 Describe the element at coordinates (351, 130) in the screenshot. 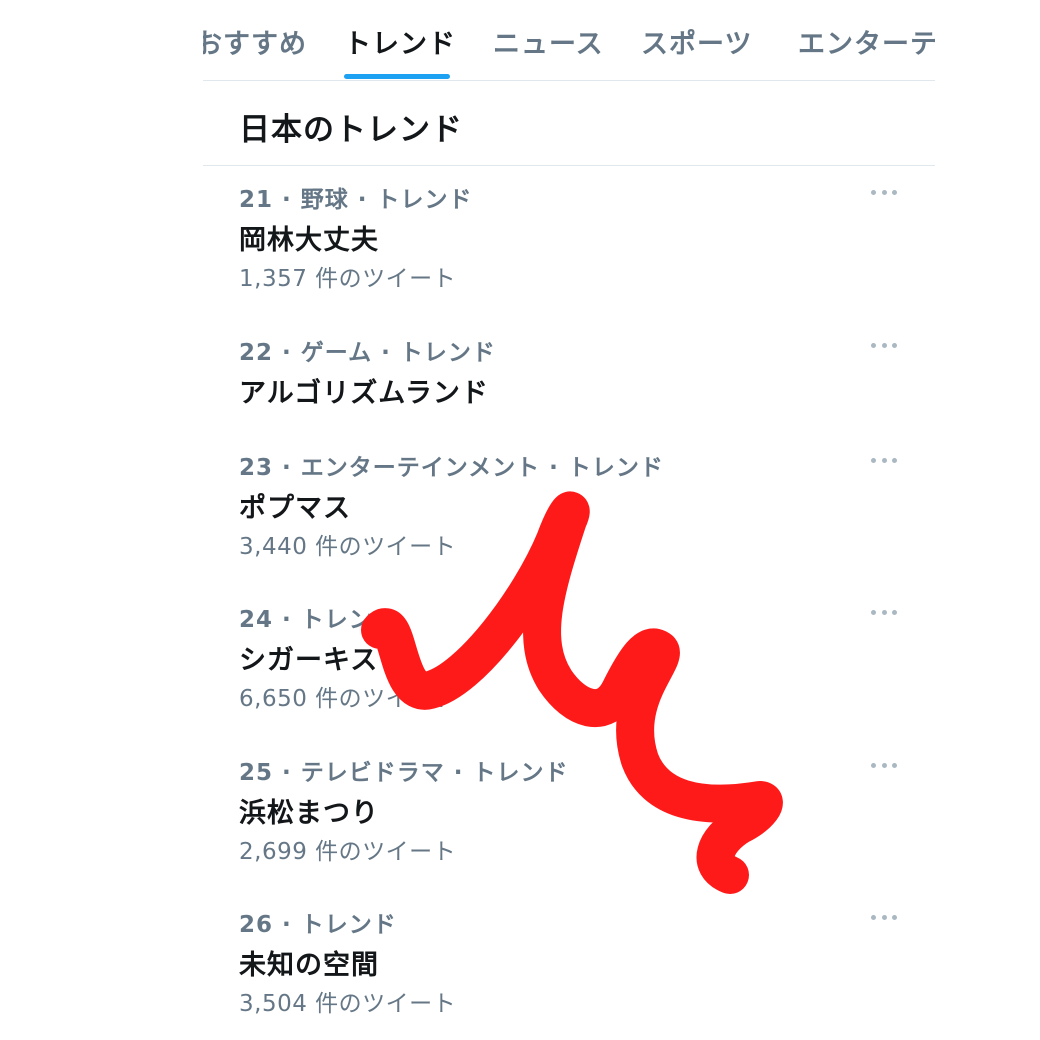

I see `section-title: 日本のトレンド` at that location.